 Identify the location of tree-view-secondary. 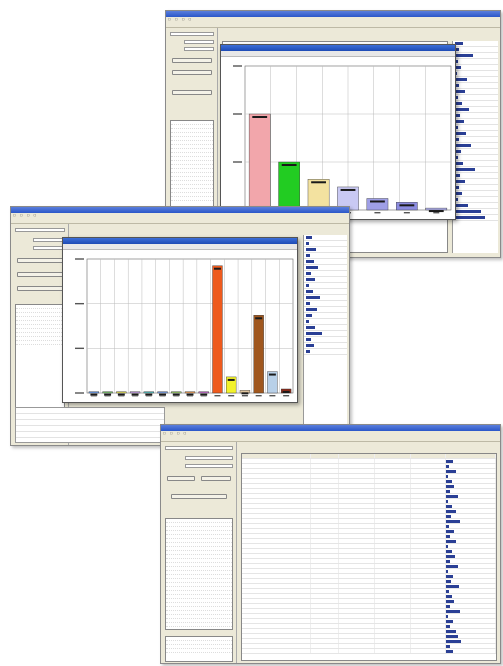
(199, 649).